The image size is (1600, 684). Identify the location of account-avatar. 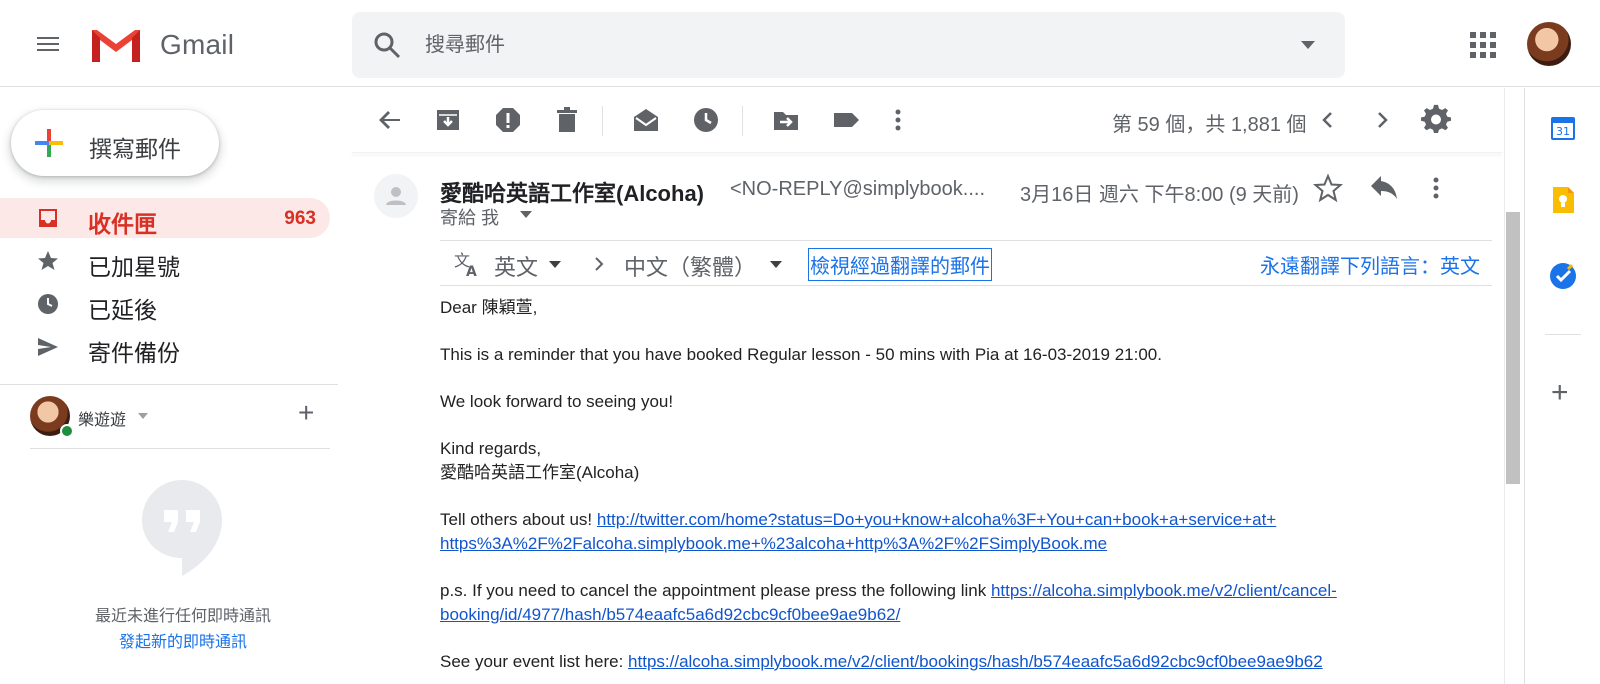
(1549, 44).